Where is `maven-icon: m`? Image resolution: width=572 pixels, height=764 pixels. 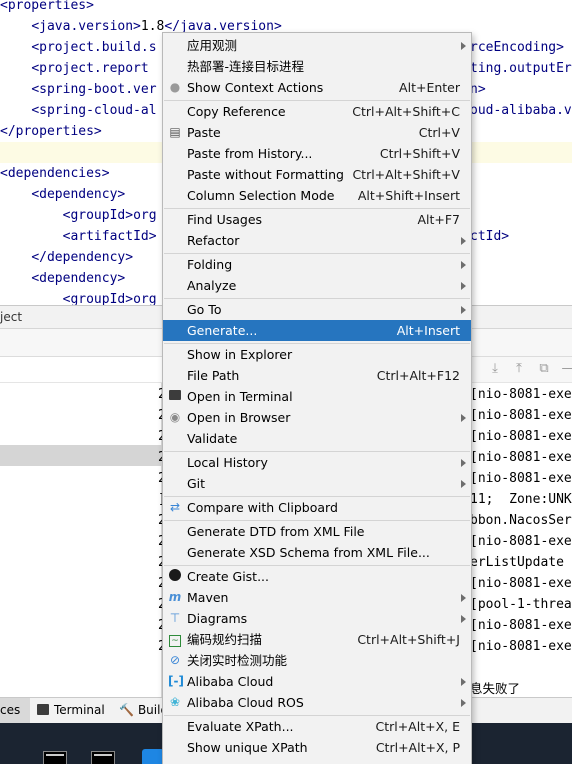
maven-icon: m is located at coordinates (175, 597).